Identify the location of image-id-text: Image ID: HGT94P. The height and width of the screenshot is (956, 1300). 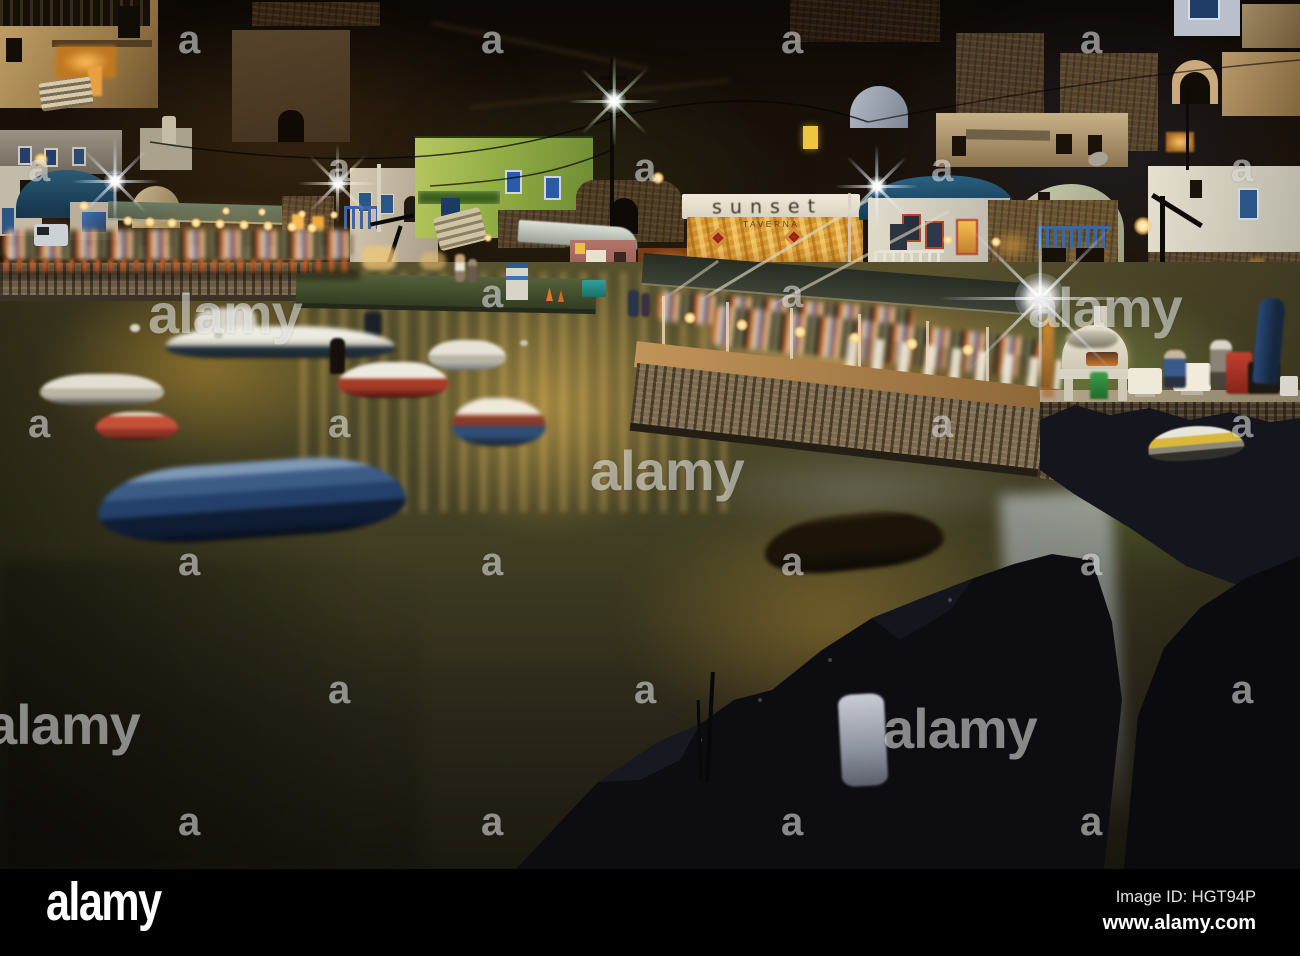
(1185, 897).